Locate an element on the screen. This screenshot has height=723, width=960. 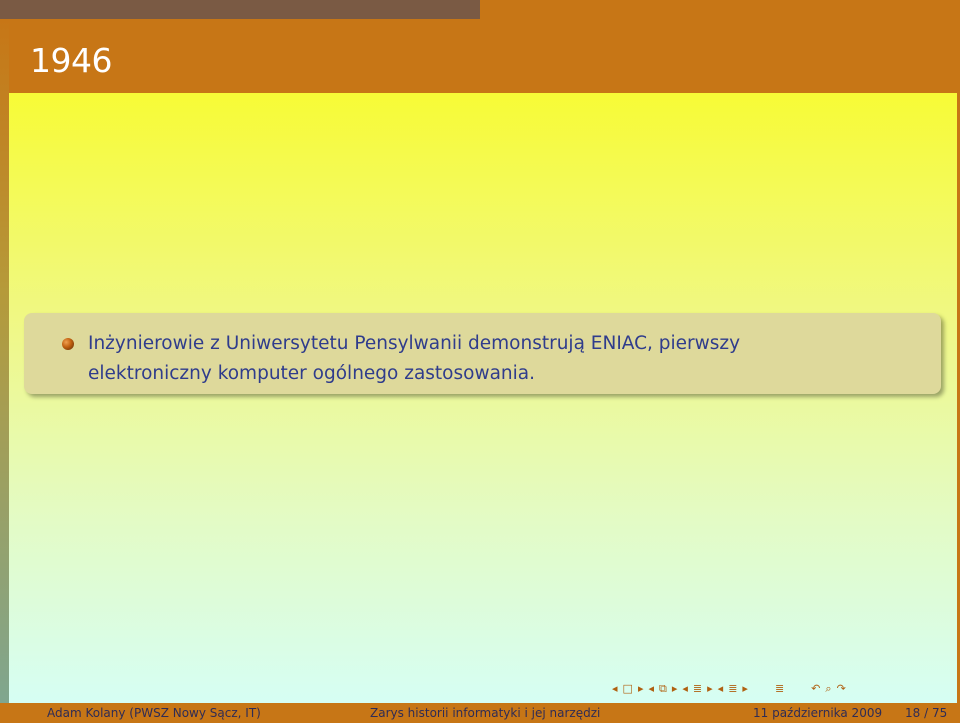
nav-frame-icon: □ is located at coordinates (628, 689).